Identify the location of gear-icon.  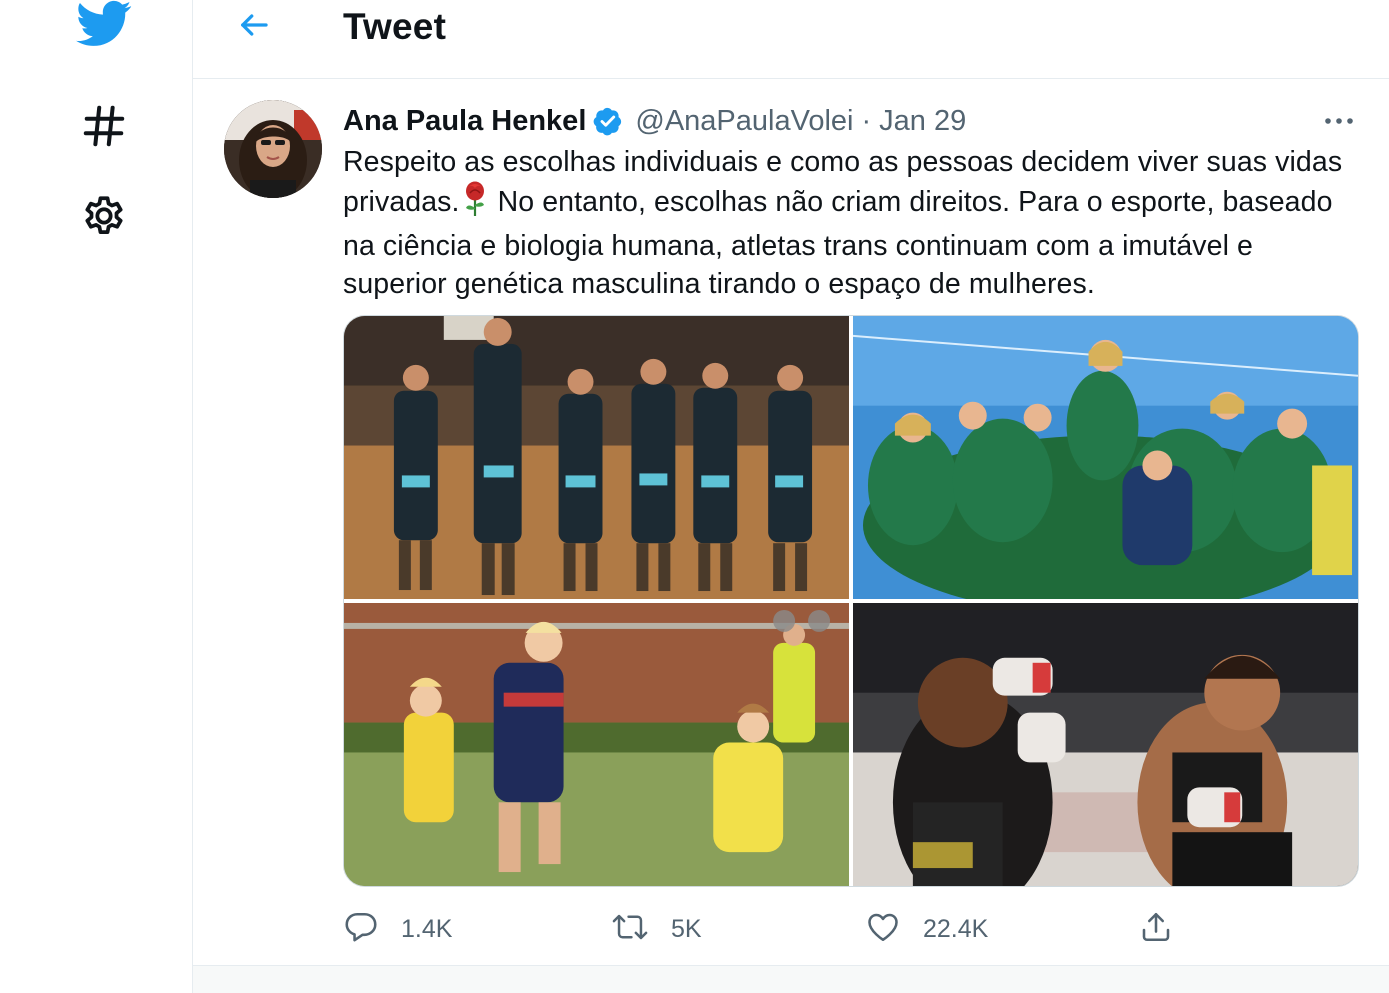
(104, 220).